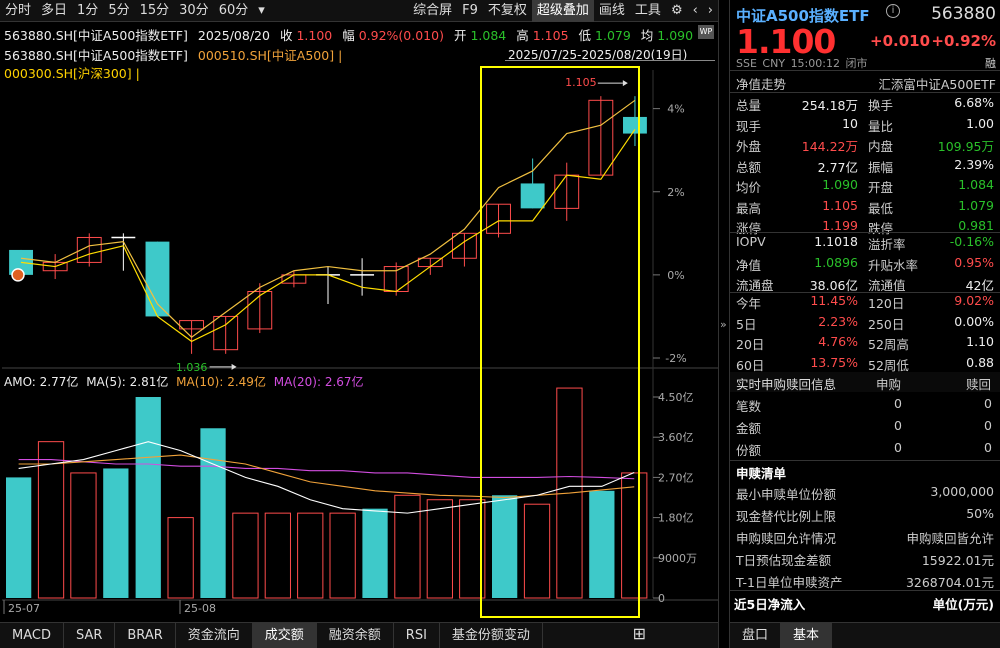  I want to click on stat-value: 0.95%, so click(974, 262).